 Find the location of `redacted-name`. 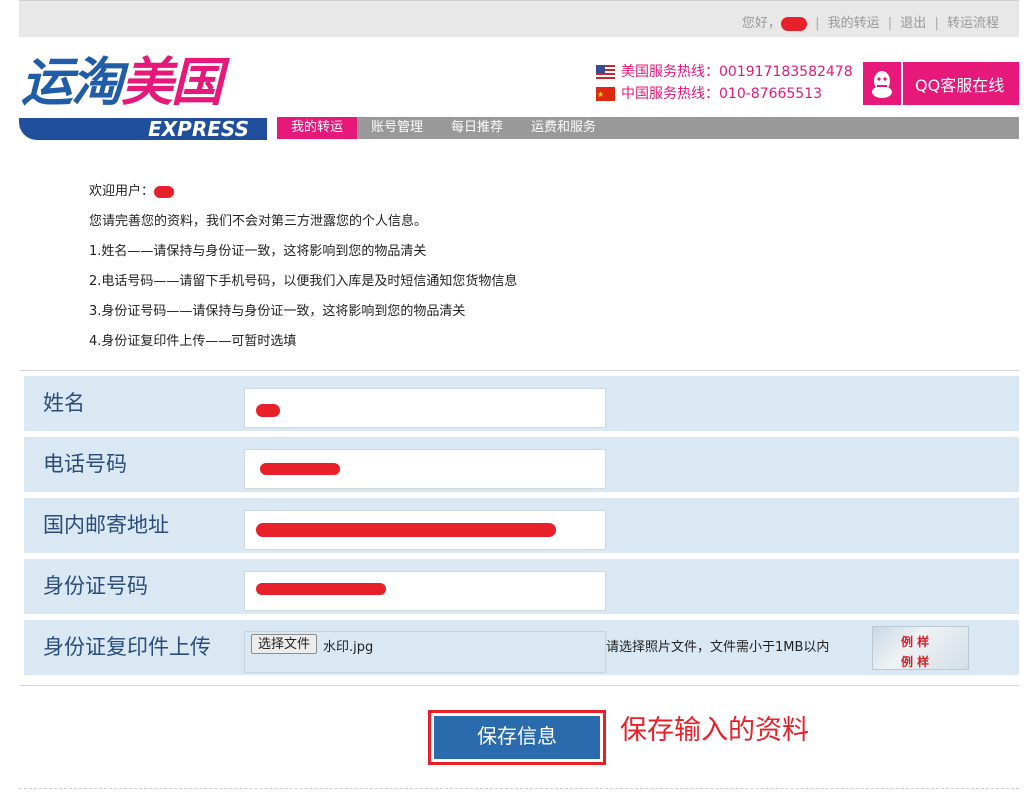

redacted-name is located at coordinates (268, 410).